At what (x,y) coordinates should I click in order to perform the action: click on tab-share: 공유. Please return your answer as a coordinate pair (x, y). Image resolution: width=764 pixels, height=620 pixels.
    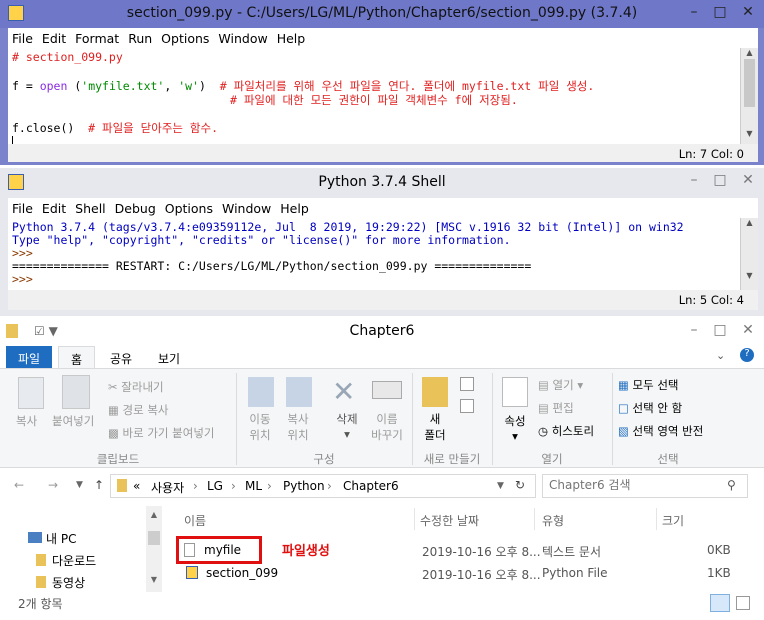
    Looking at the image, I should click on (121, 357).